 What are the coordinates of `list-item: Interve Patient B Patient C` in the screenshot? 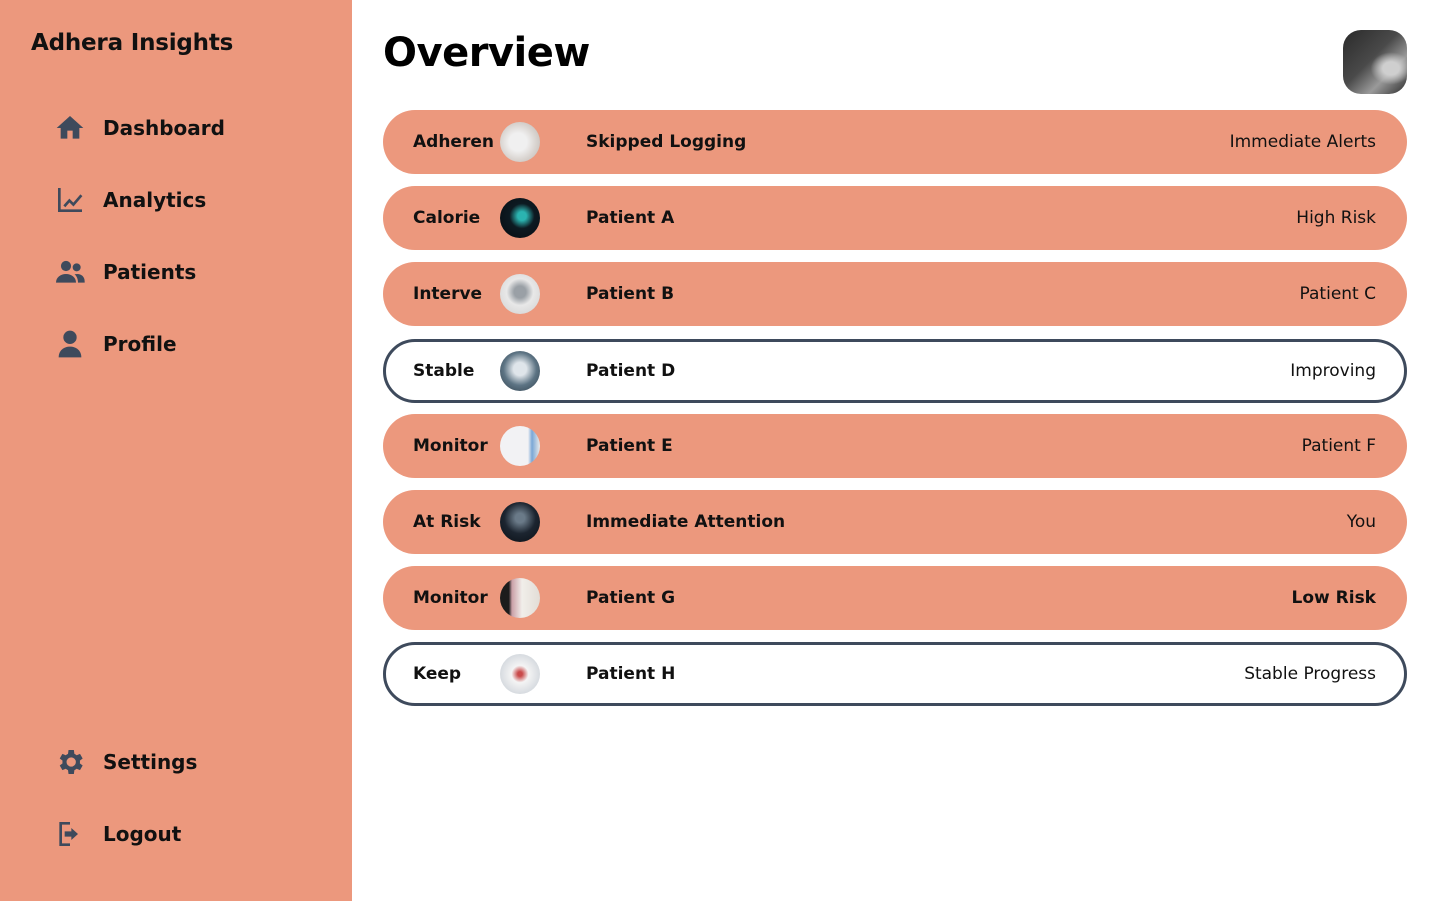 It's located at (895, 294).